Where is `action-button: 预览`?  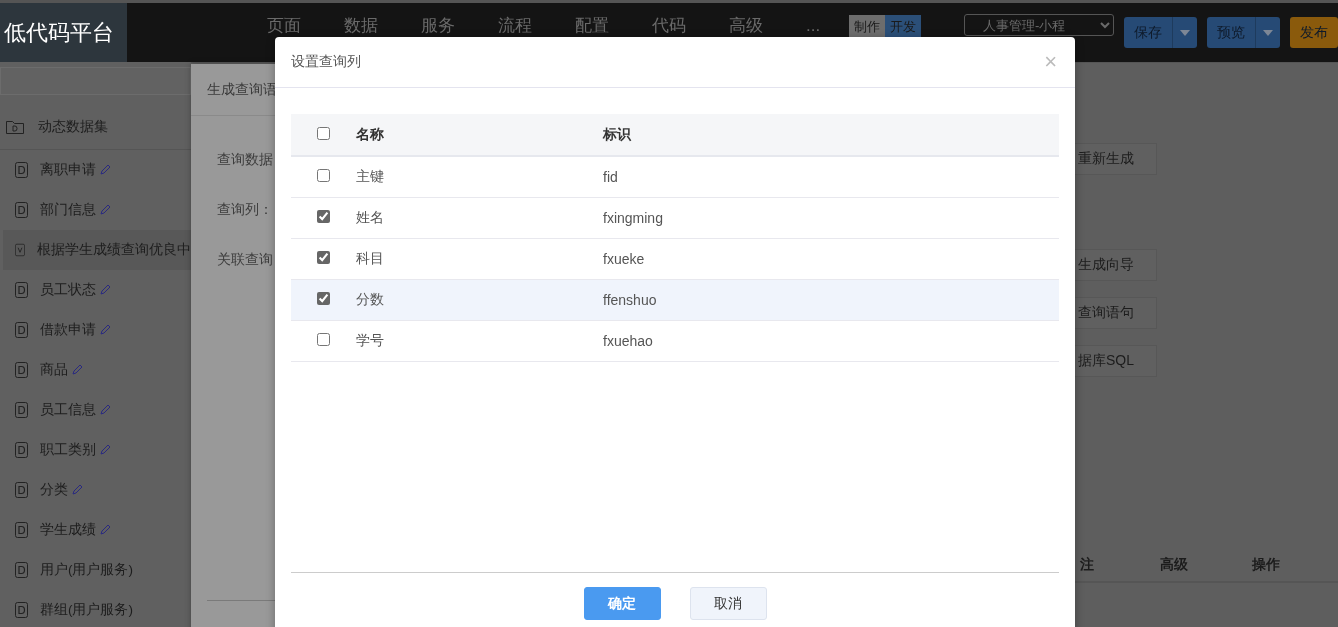
action-button: 预览 is located at coordinates (1243, 32).